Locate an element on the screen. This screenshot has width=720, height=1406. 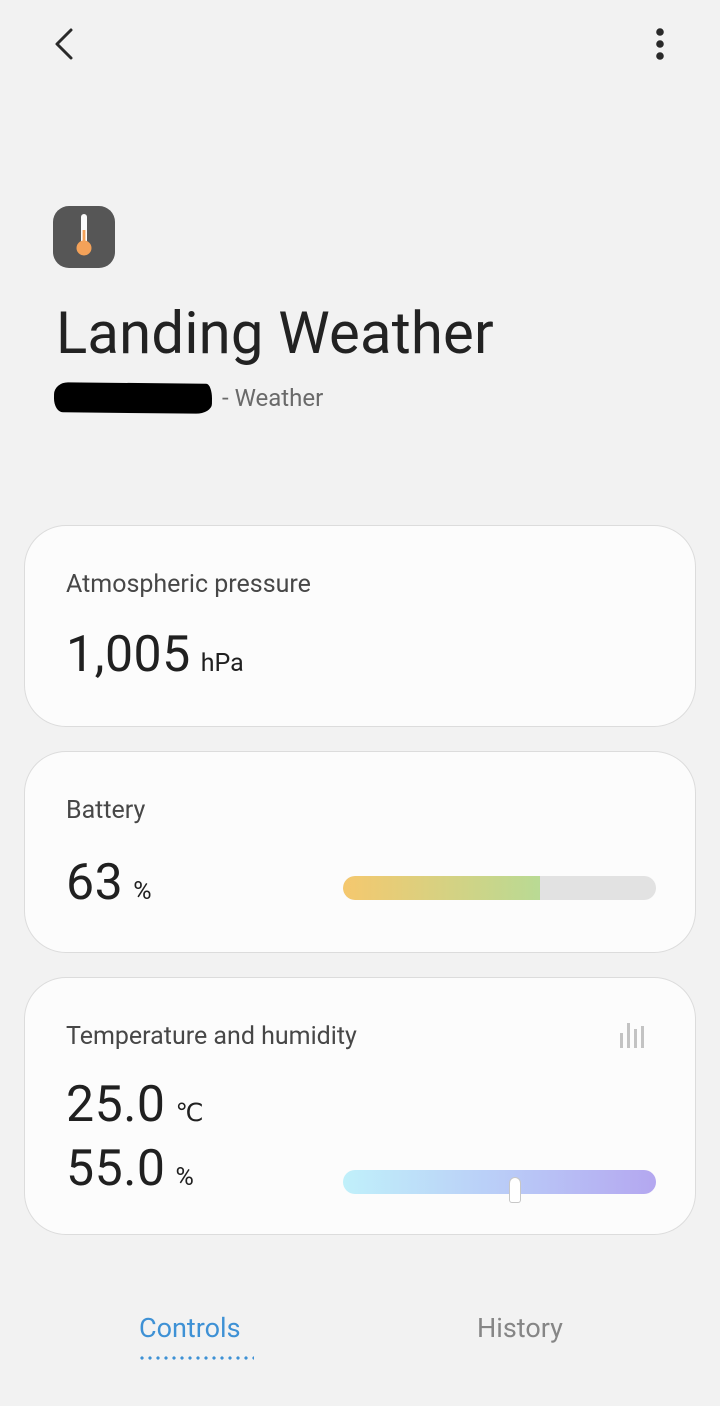
humidity-level-bar is located at coordinates (499, 1182).